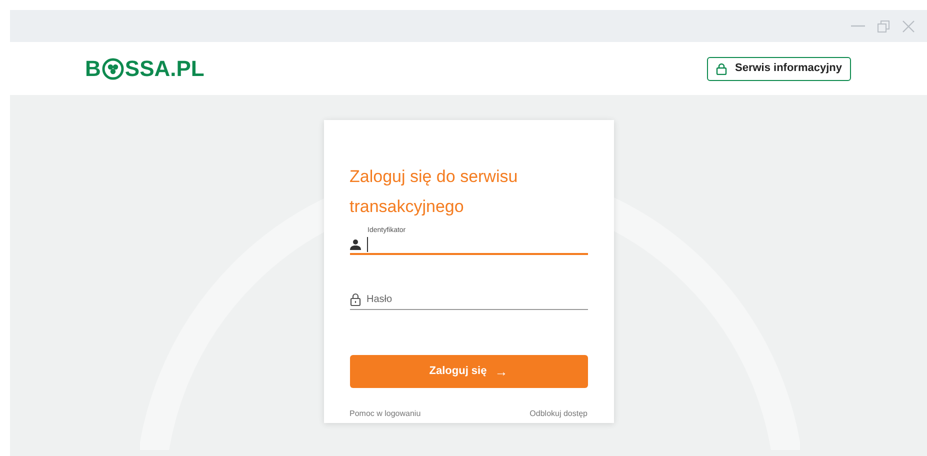  What do you see at coordinates (113, 69) in the screenshot?
I see `clover-icon` at bounding box center [113, 69].